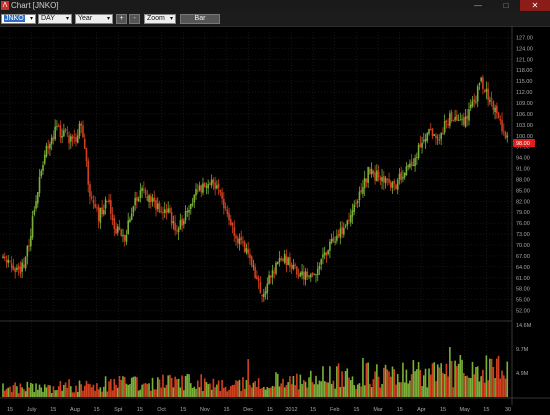 The image size is (550, 415). I want to click on range-select: Year ▾, so click(94, 19).